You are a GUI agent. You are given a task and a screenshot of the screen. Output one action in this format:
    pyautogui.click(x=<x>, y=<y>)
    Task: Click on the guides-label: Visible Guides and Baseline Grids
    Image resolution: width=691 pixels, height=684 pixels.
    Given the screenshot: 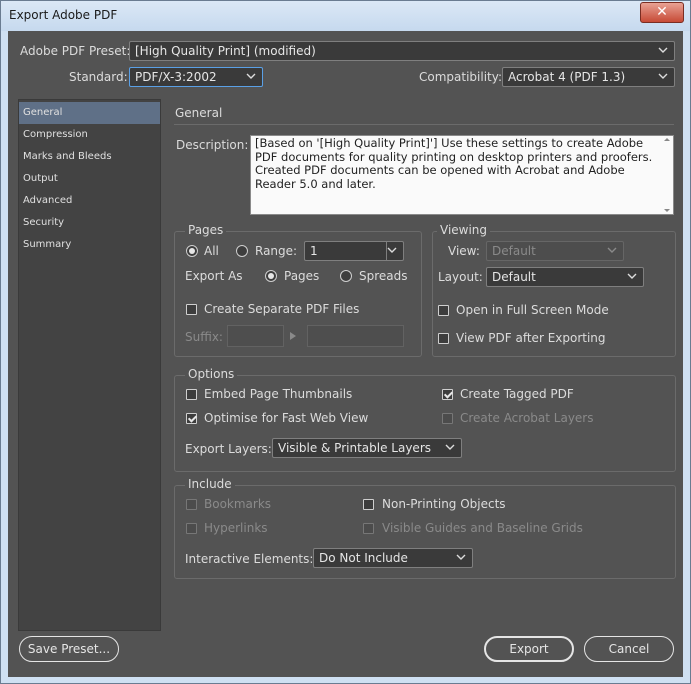 What is the action you would take?
    pyautogui.click(x=482, y=528)
    